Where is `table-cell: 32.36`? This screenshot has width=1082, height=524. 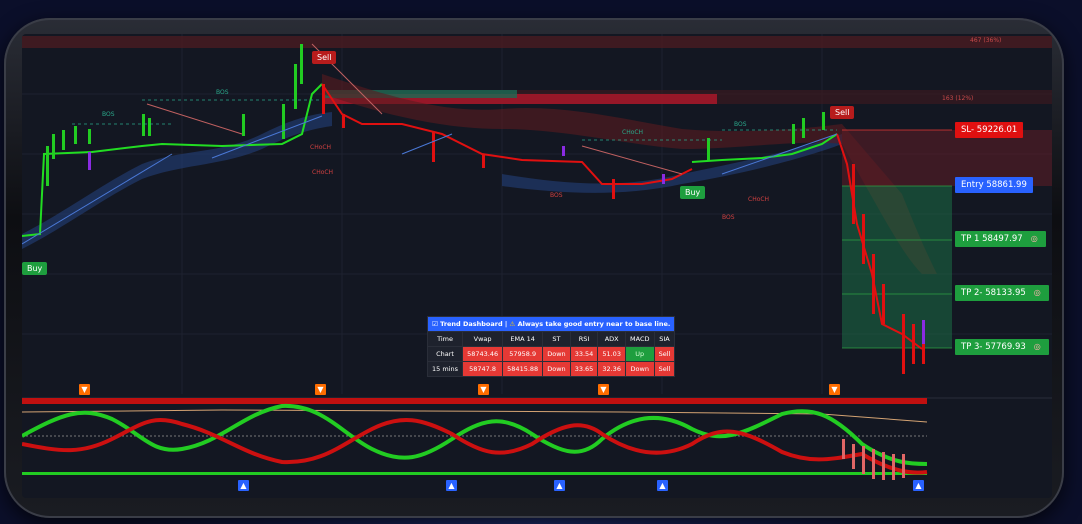
table-cell: 32.36 is located at coordinates (611, 369).